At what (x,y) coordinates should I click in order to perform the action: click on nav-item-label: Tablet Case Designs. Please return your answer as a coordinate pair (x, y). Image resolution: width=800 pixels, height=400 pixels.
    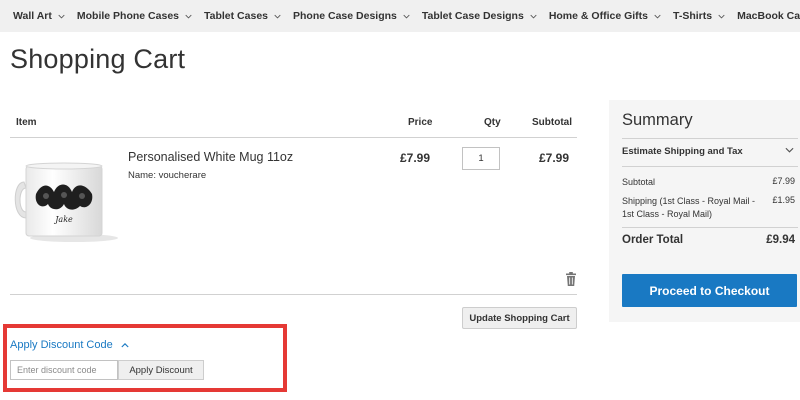
    Looking at the image, I should click on (472, 16).